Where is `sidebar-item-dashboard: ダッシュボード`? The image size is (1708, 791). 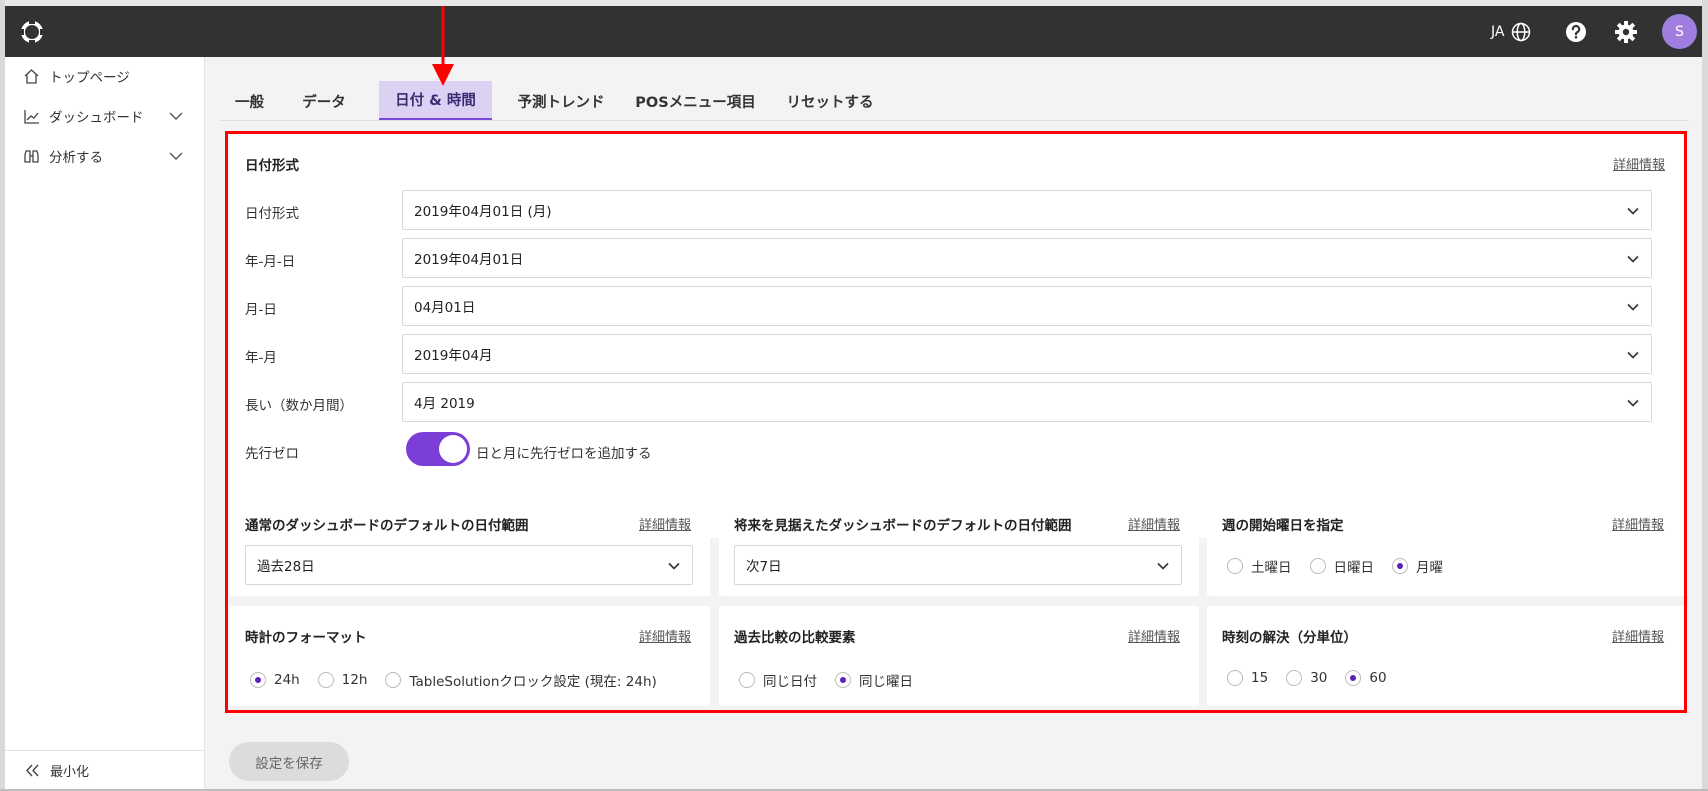
sidebar-item-dashboard: ダッシュボード is located at coordinates (83, 116).